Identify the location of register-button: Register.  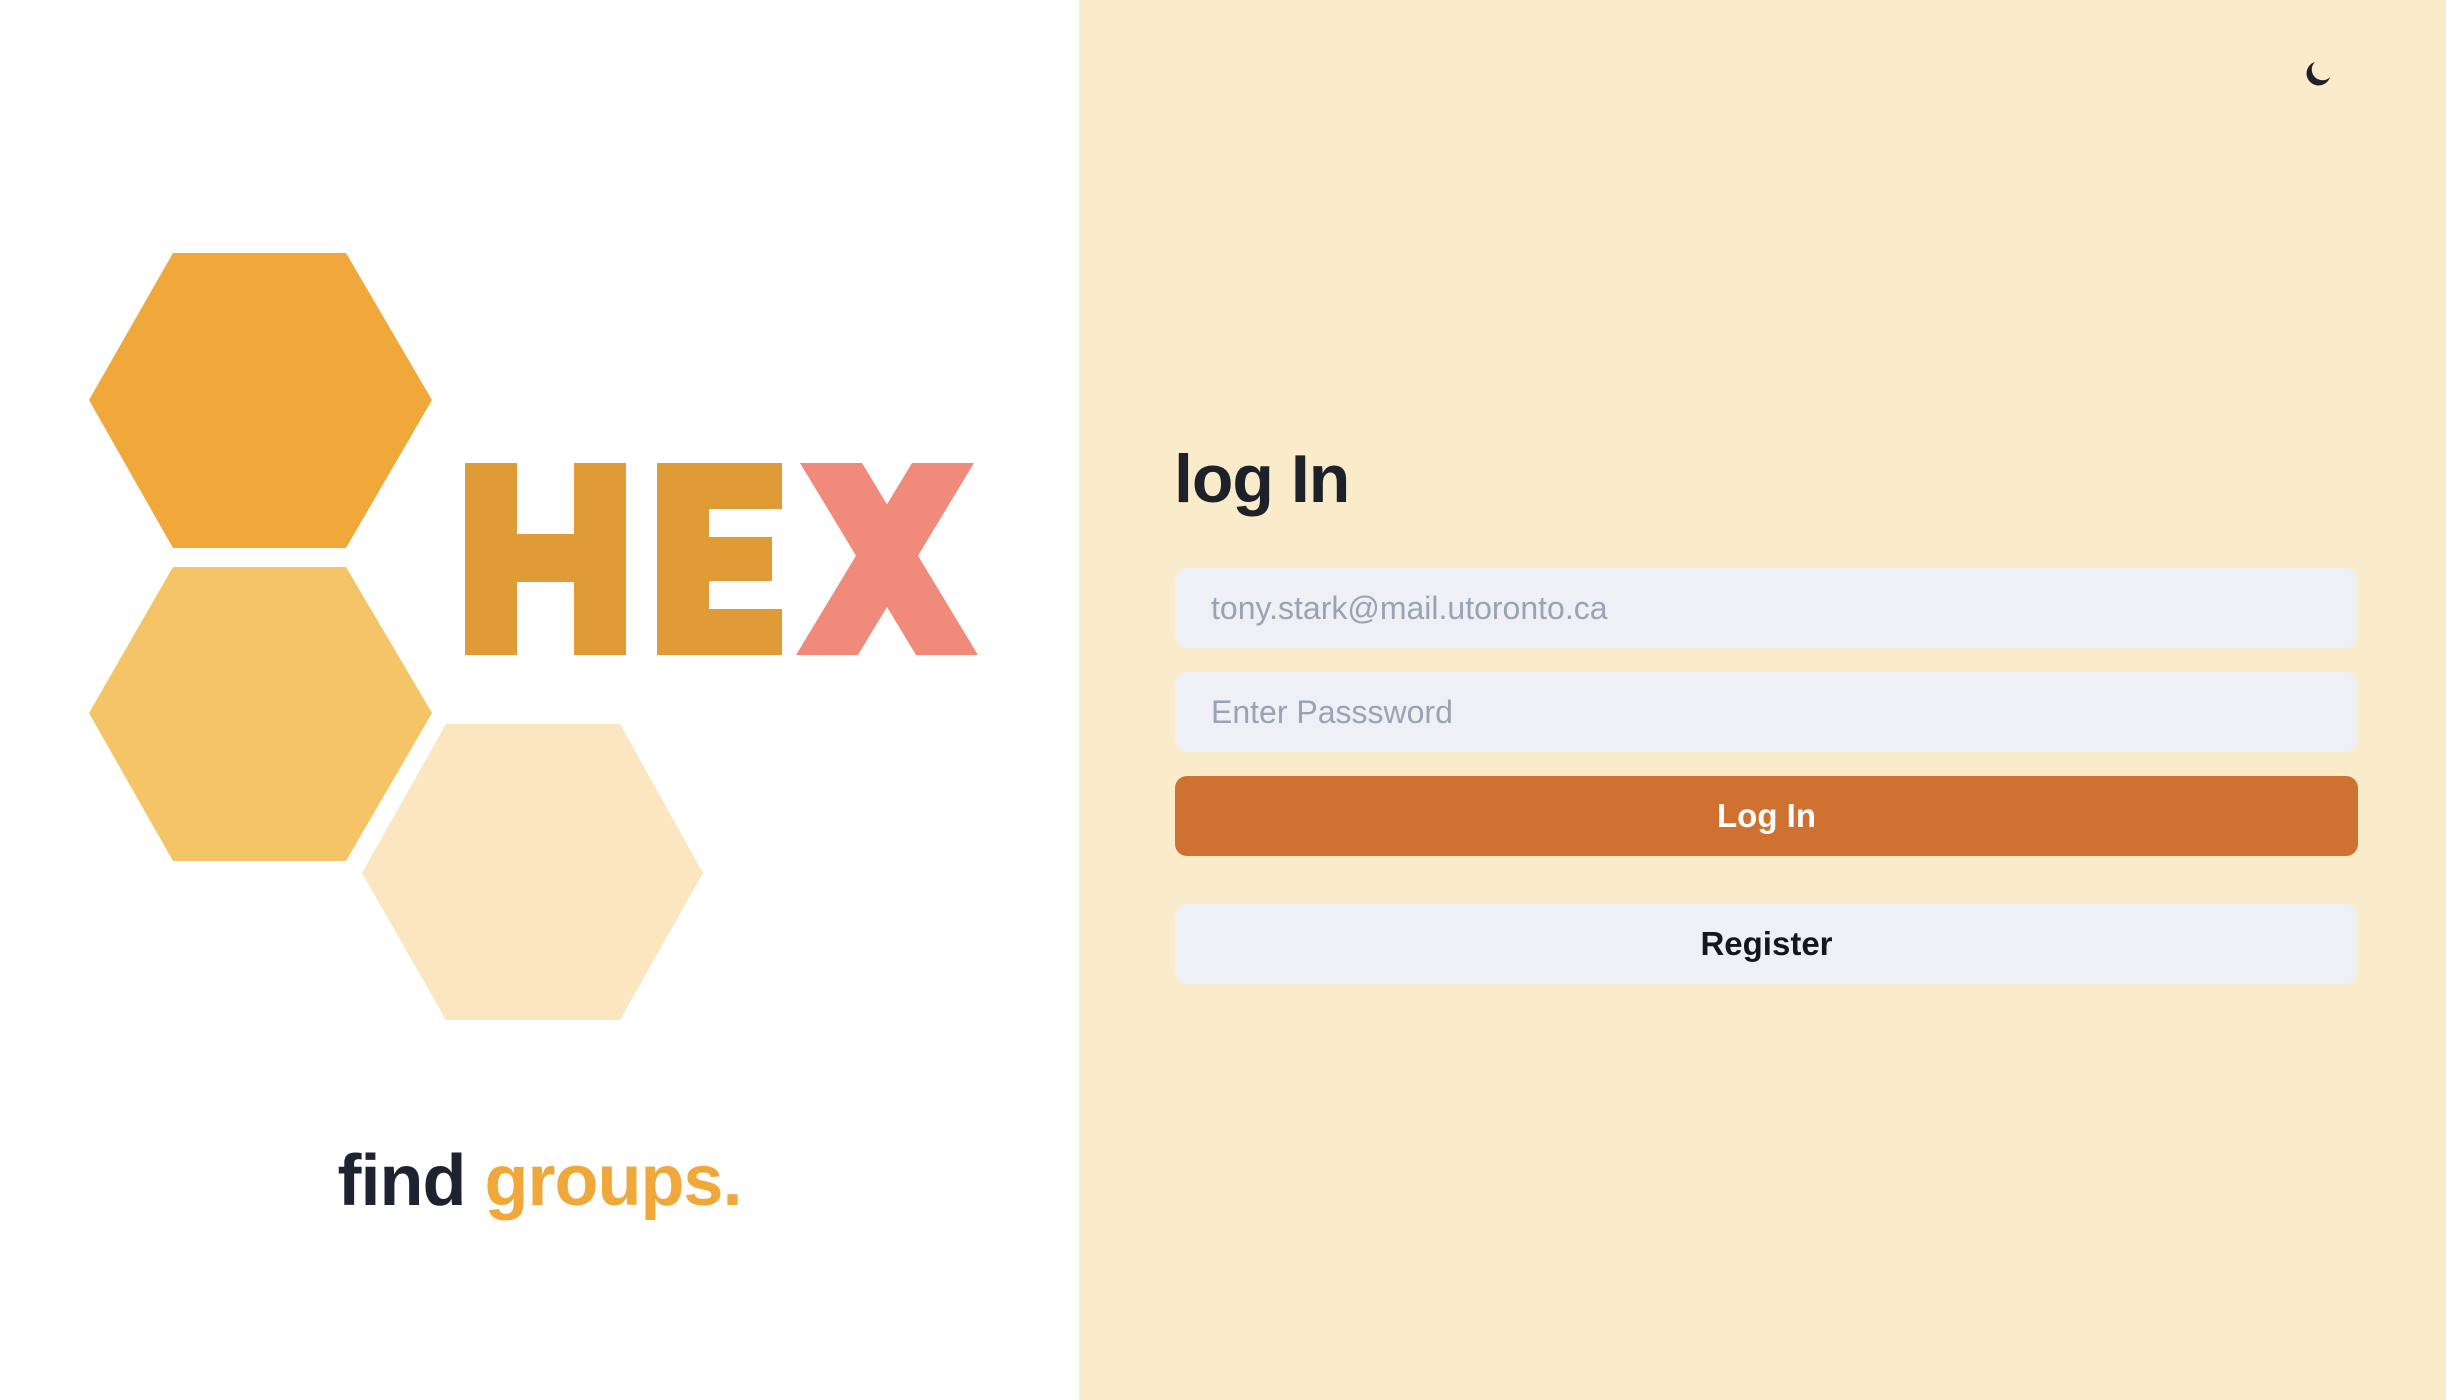
(1766, 944).